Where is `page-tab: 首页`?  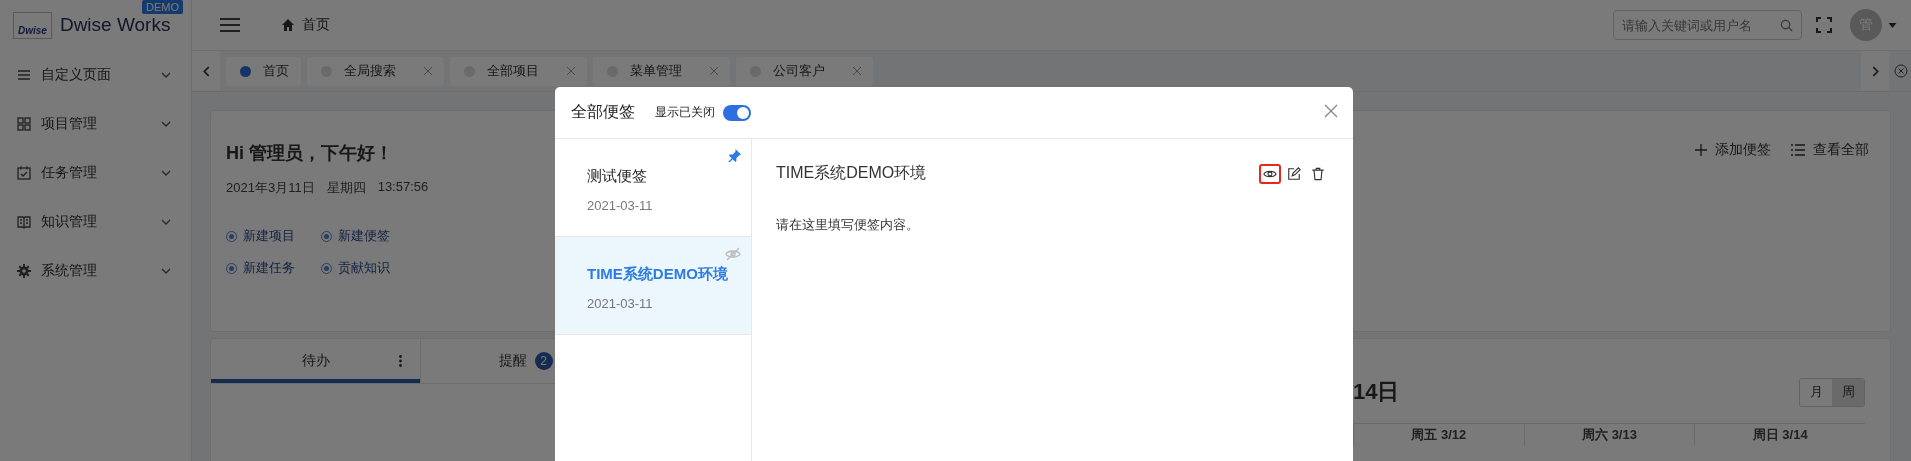
page-tab: 首页 is located at coordinates (263, 71).